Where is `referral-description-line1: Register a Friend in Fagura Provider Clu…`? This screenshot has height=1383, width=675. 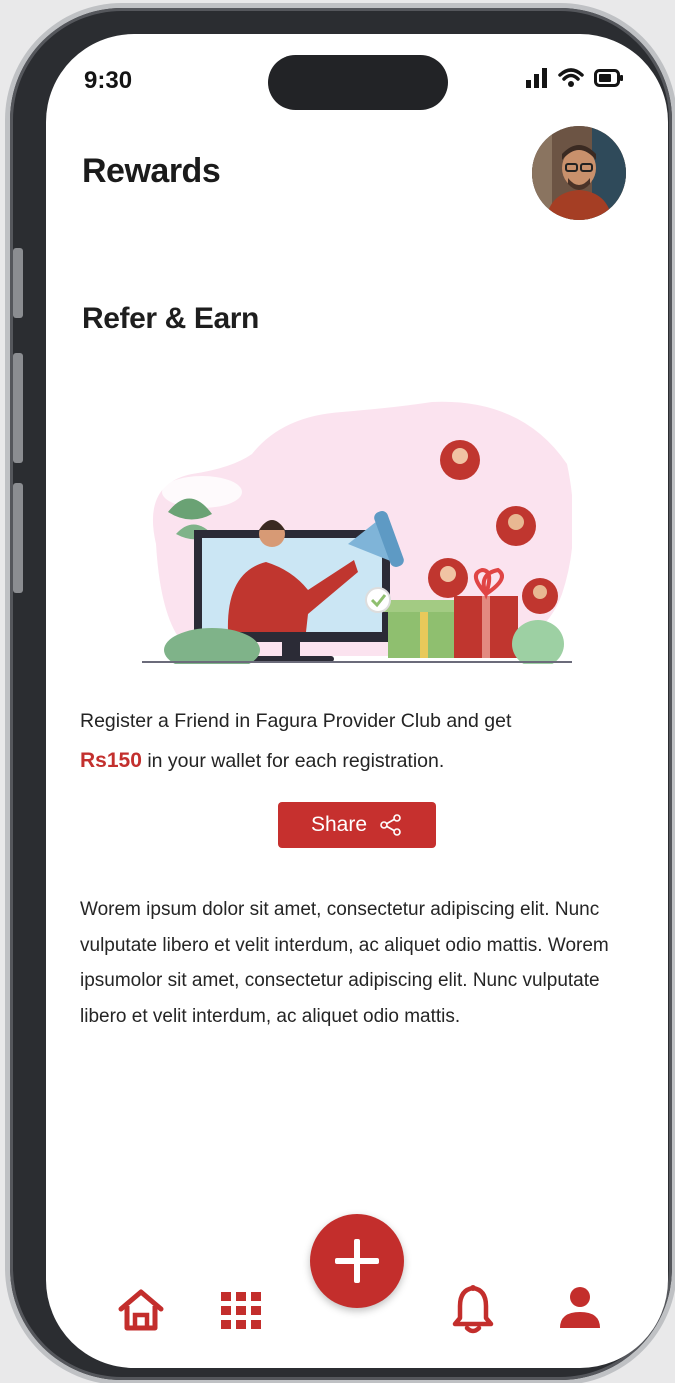 referral-description-line1: Register a Friend in Fagura Provider Clu… is located at coordinates (296, 721).